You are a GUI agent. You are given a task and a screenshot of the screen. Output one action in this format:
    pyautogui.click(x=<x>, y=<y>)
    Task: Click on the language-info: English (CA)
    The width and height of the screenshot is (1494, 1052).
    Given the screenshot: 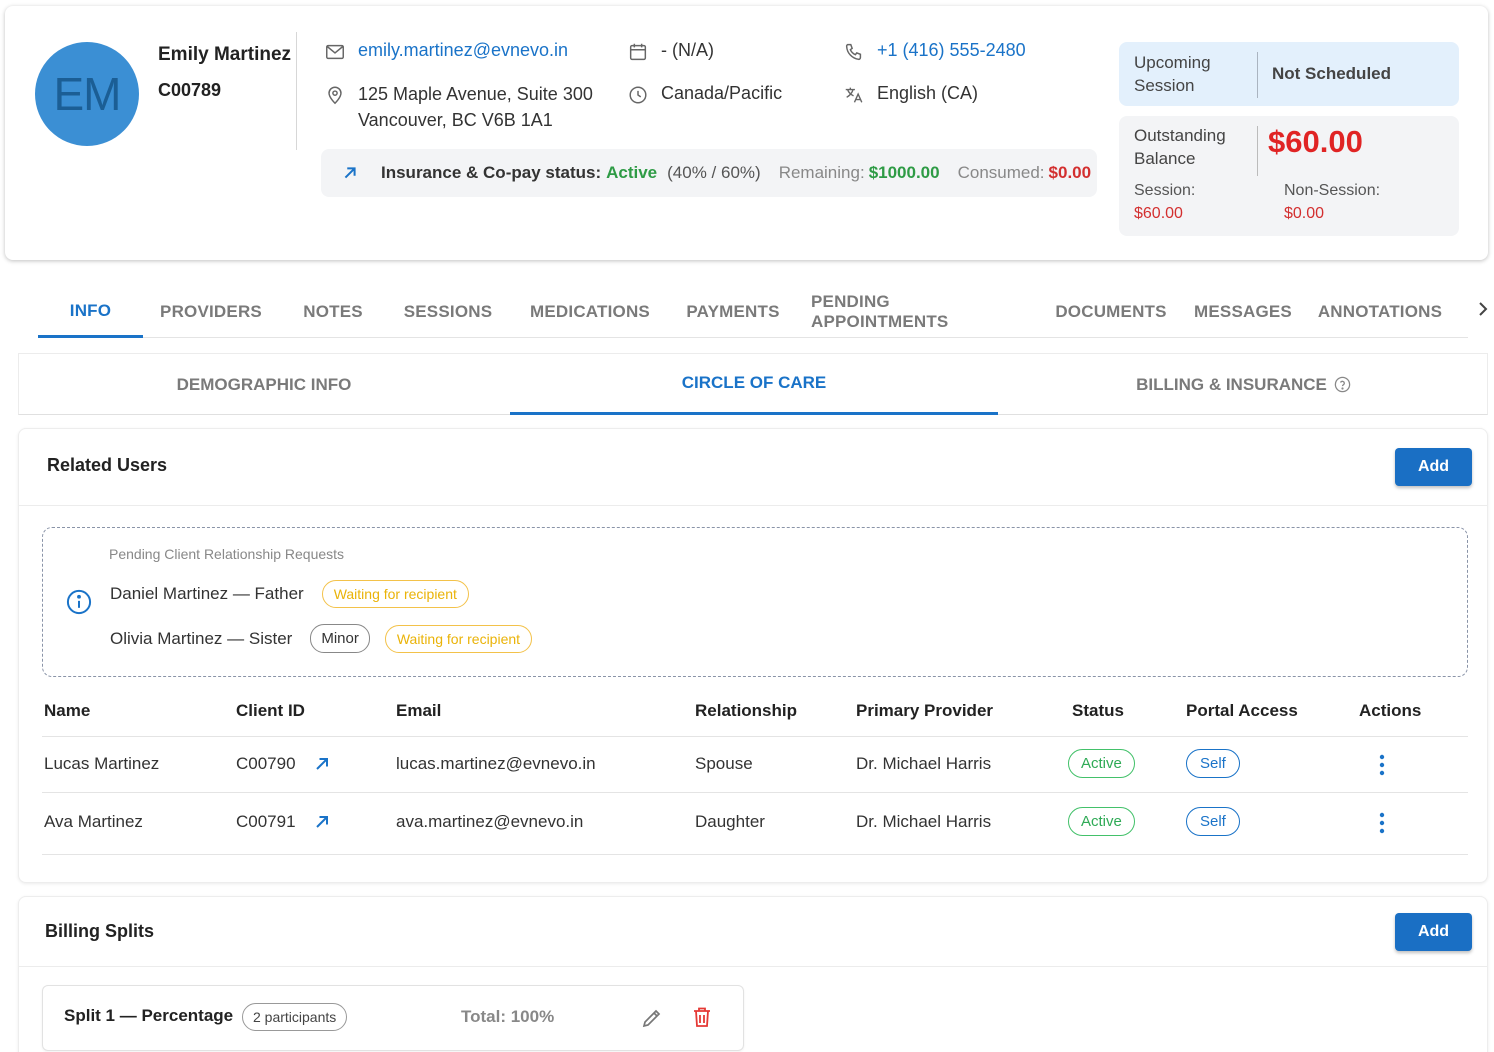 What is the action you would take?
    pyautogui.click(x=910, y=95)
    